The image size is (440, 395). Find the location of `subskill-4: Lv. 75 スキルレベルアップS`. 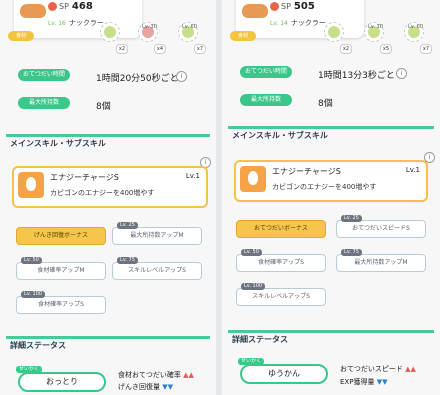

subskill-4: Lv. 75 スキルレベルアップS is located at coordinates (157, 268).